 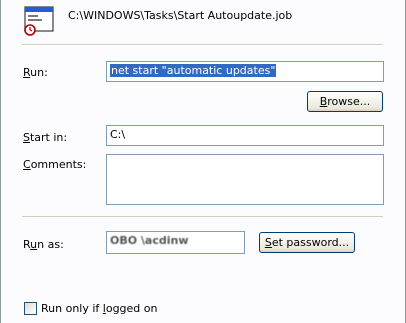 I want to click on run-as-label: Run as:, so click(x=43, y=244).